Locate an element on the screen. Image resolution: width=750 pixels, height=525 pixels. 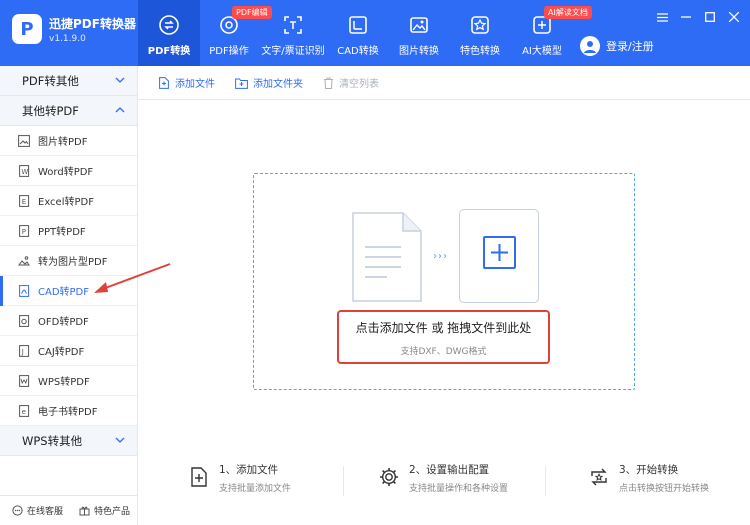
sidebar-item-word-to-pdf: W Word转PDF is located at coordinates (68, 171).